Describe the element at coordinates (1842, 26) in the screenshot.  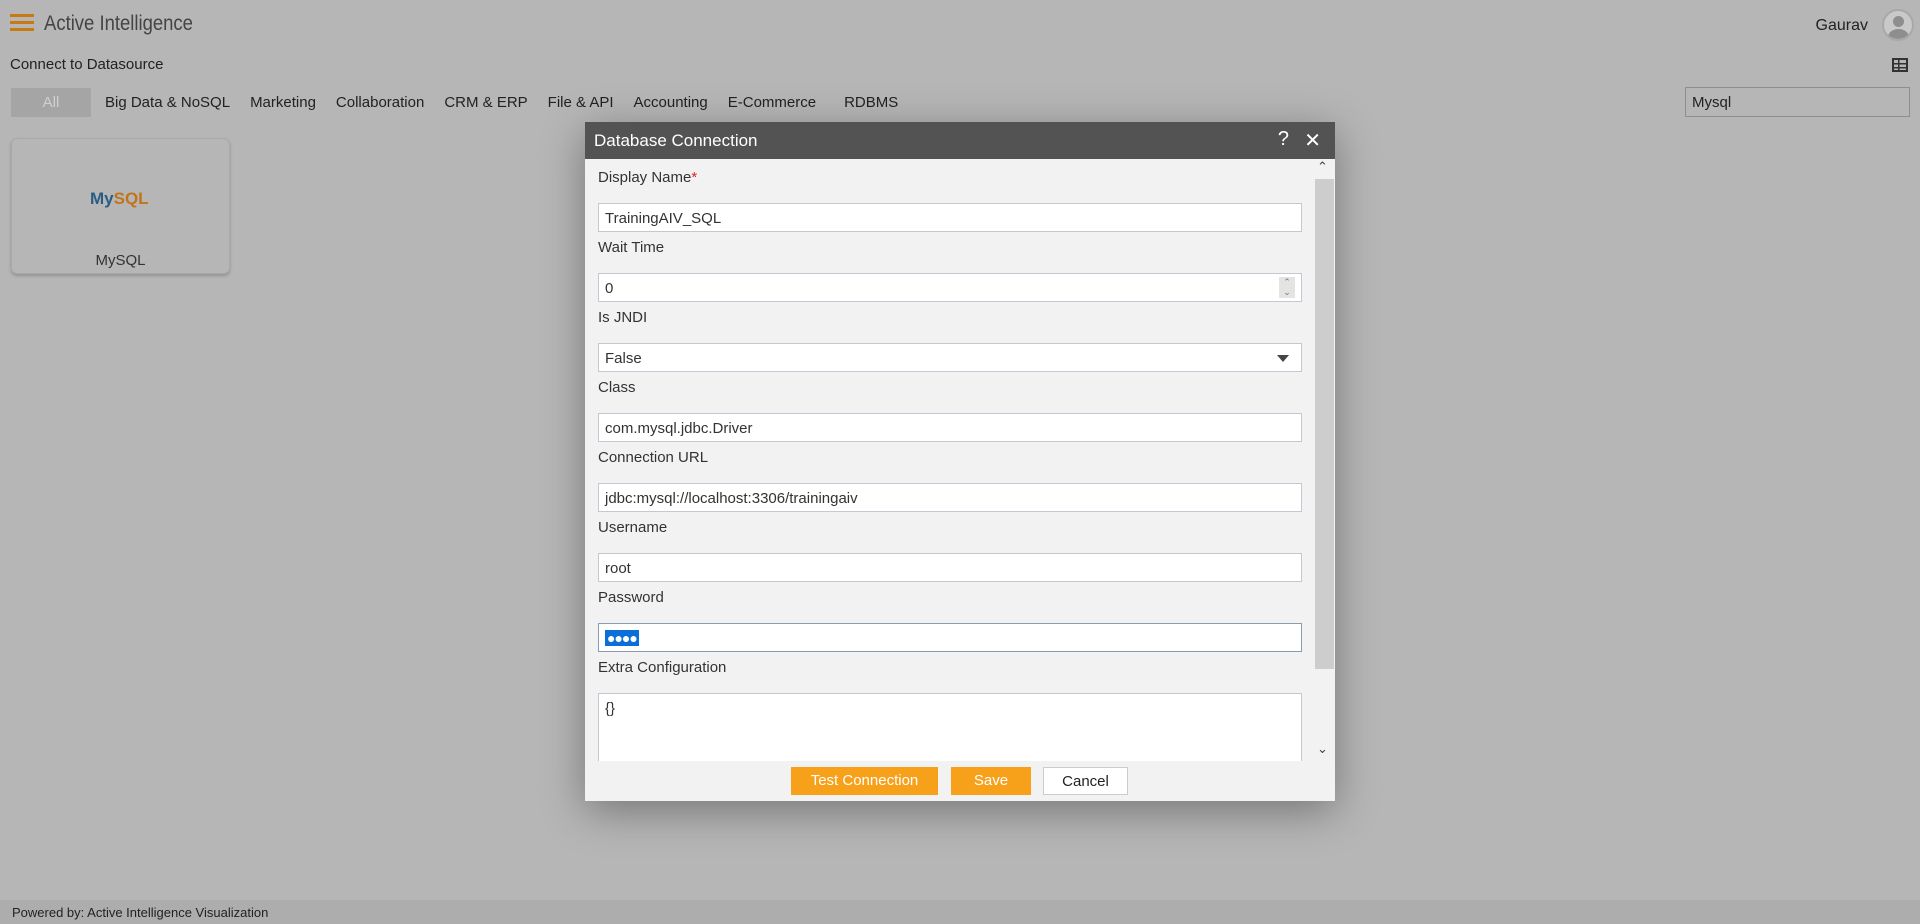
I see `user-name: Gaurav` at that location.